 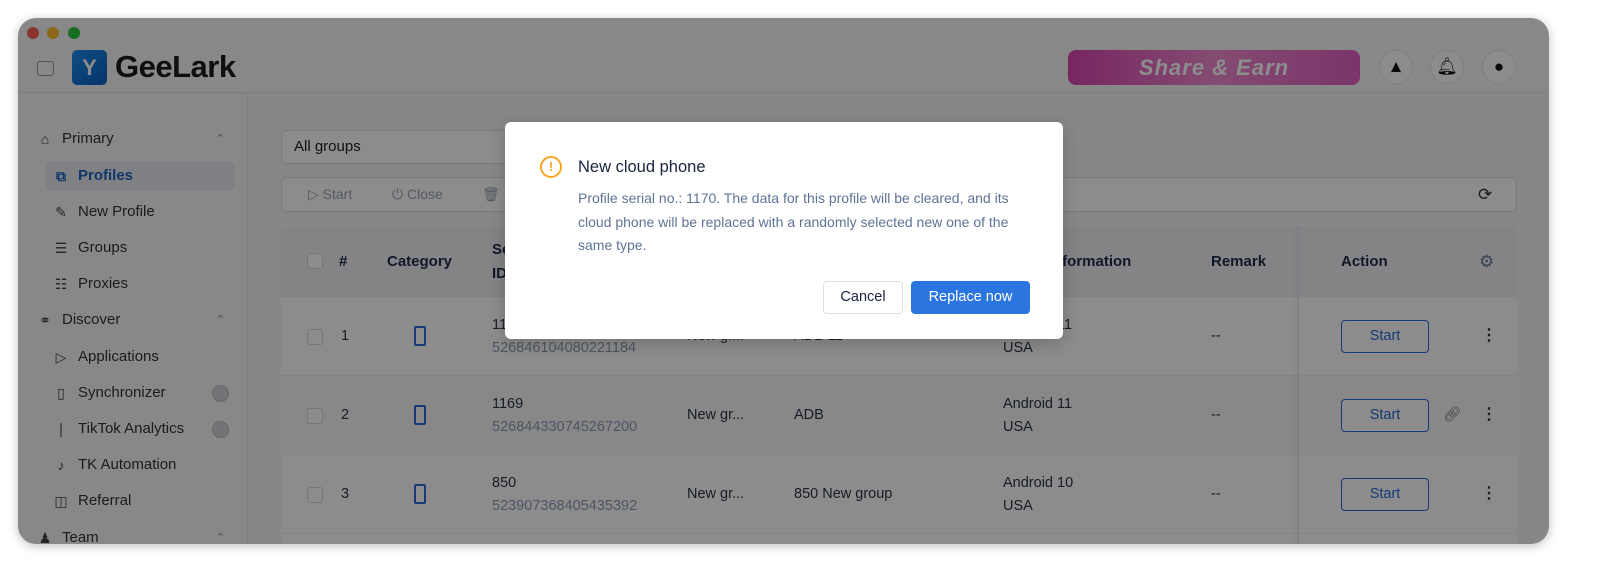 What do you see at coordinates (642, 167) in the screenshot?
I see `dialog-title: New cloud phone` at bounding box center [642, 167].